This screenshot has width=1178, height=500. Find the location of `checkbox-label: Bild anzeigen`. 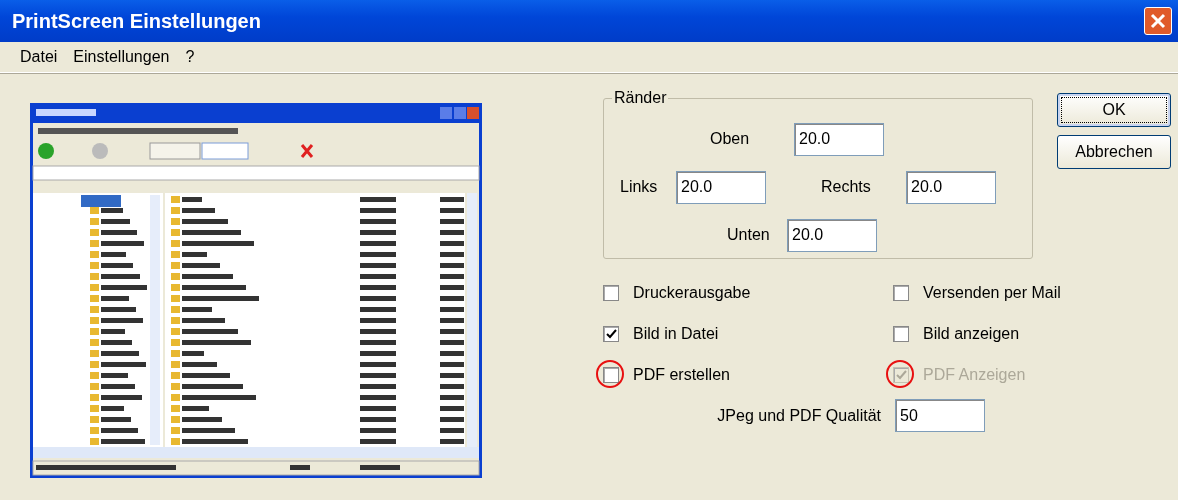

checkbox-label: Bild anzeigen is located at coordinates (971, 334).